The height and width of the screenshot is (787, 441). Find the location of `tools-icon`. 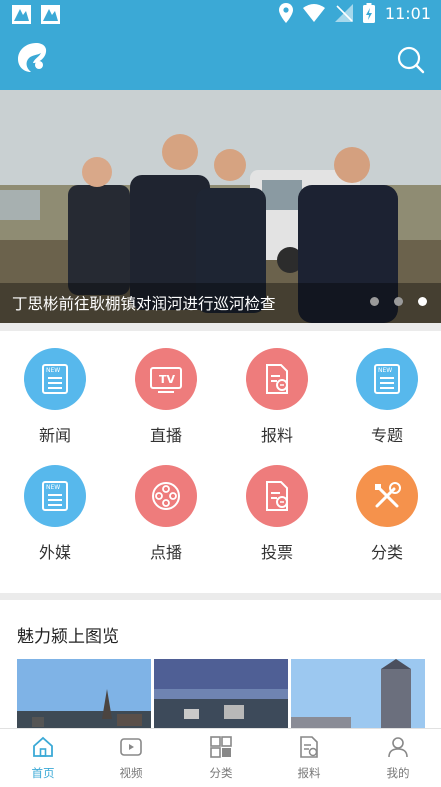

tools-icon is located at coordinates (387, 496).